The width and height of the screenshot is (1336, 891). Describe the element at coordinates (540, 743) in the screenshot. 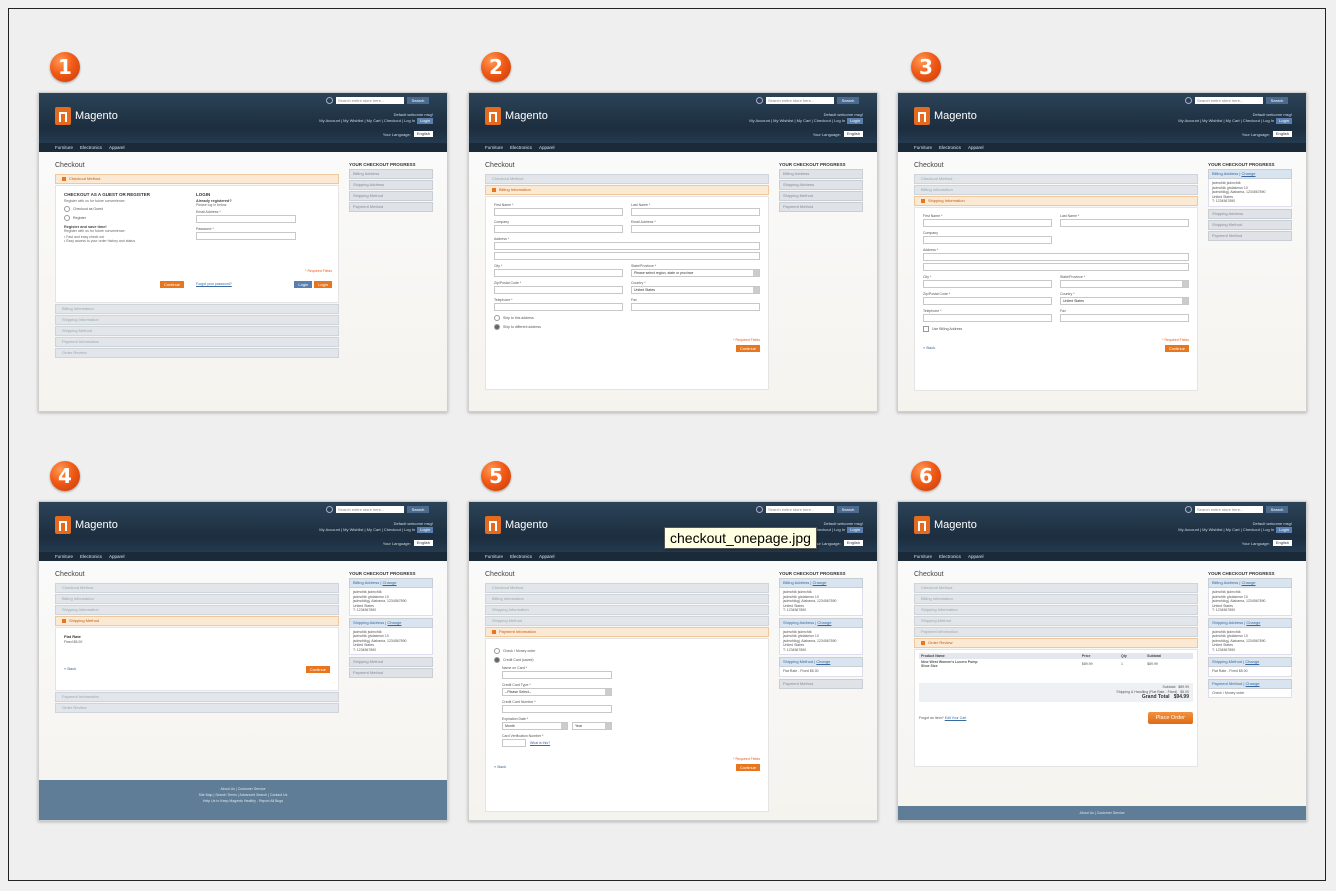

I see `cvv-help-link: What is this?` at that location.